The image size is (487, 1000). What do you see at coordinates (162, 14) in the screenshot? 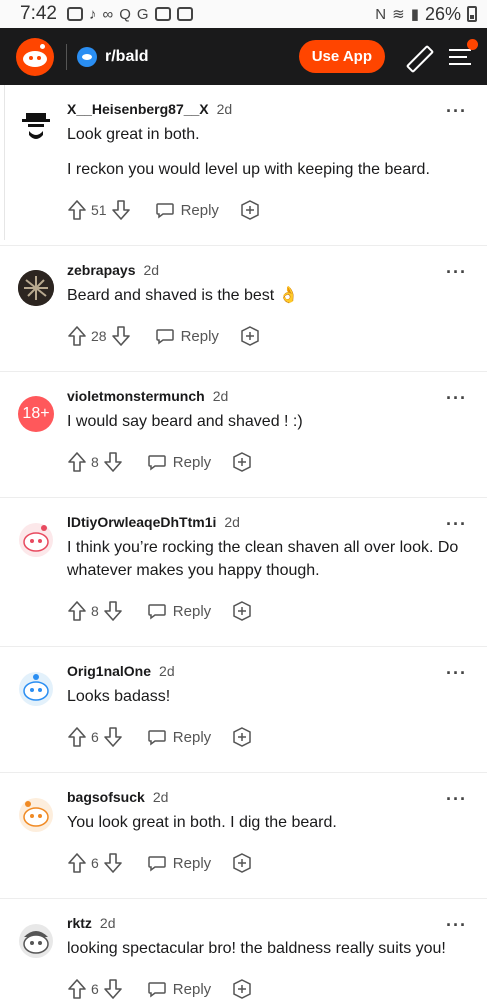
I see `gmail-icon` at bounding box center [162, 14].